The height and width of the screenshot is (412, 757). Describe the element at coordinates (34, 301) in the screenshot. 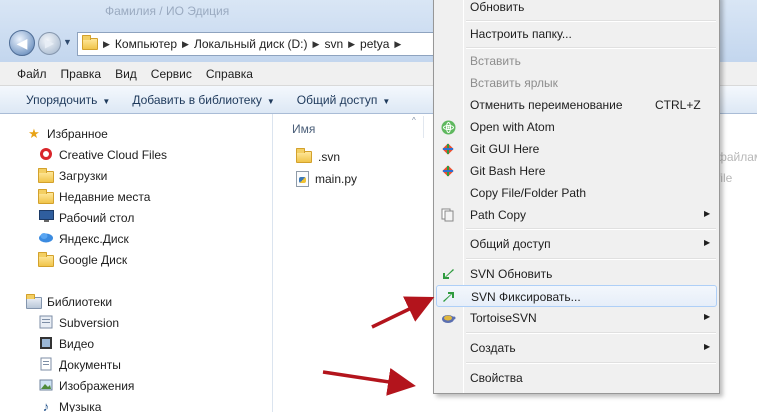

I see `libraries-icon` at that location.